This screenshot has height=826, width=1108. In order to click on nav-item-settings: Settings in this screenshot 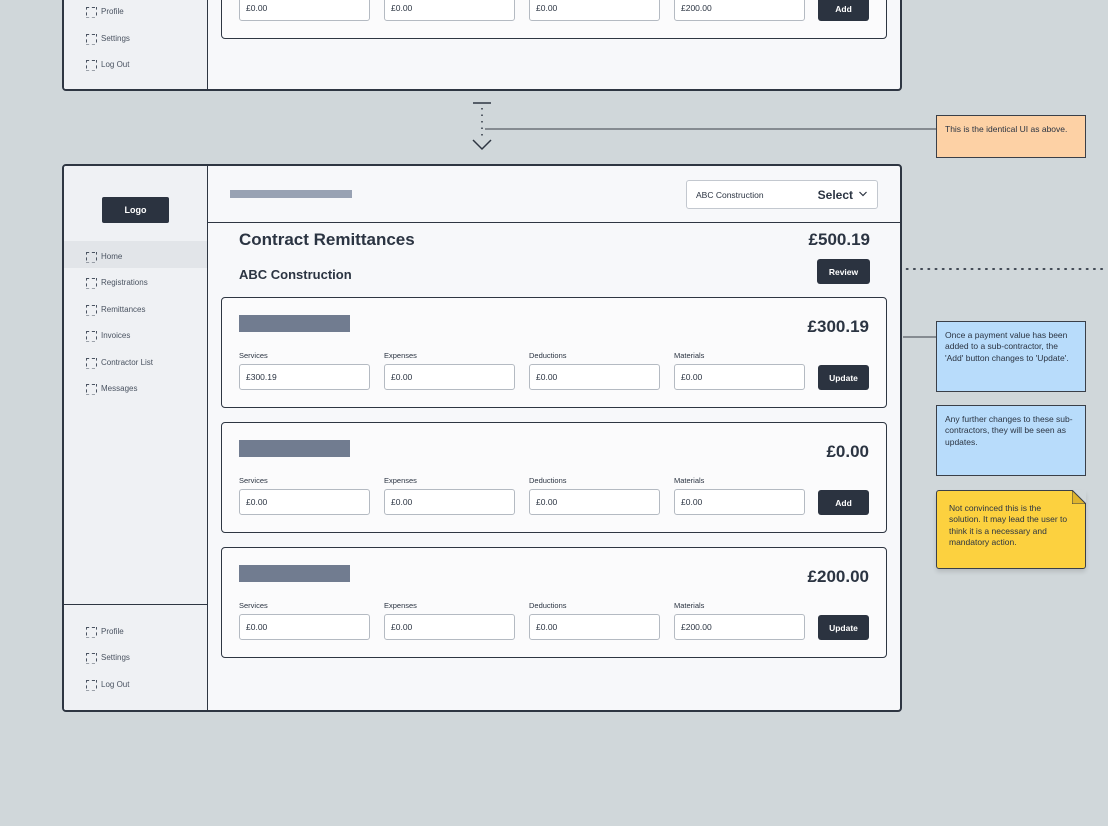, I will do `click(108, 657)`.